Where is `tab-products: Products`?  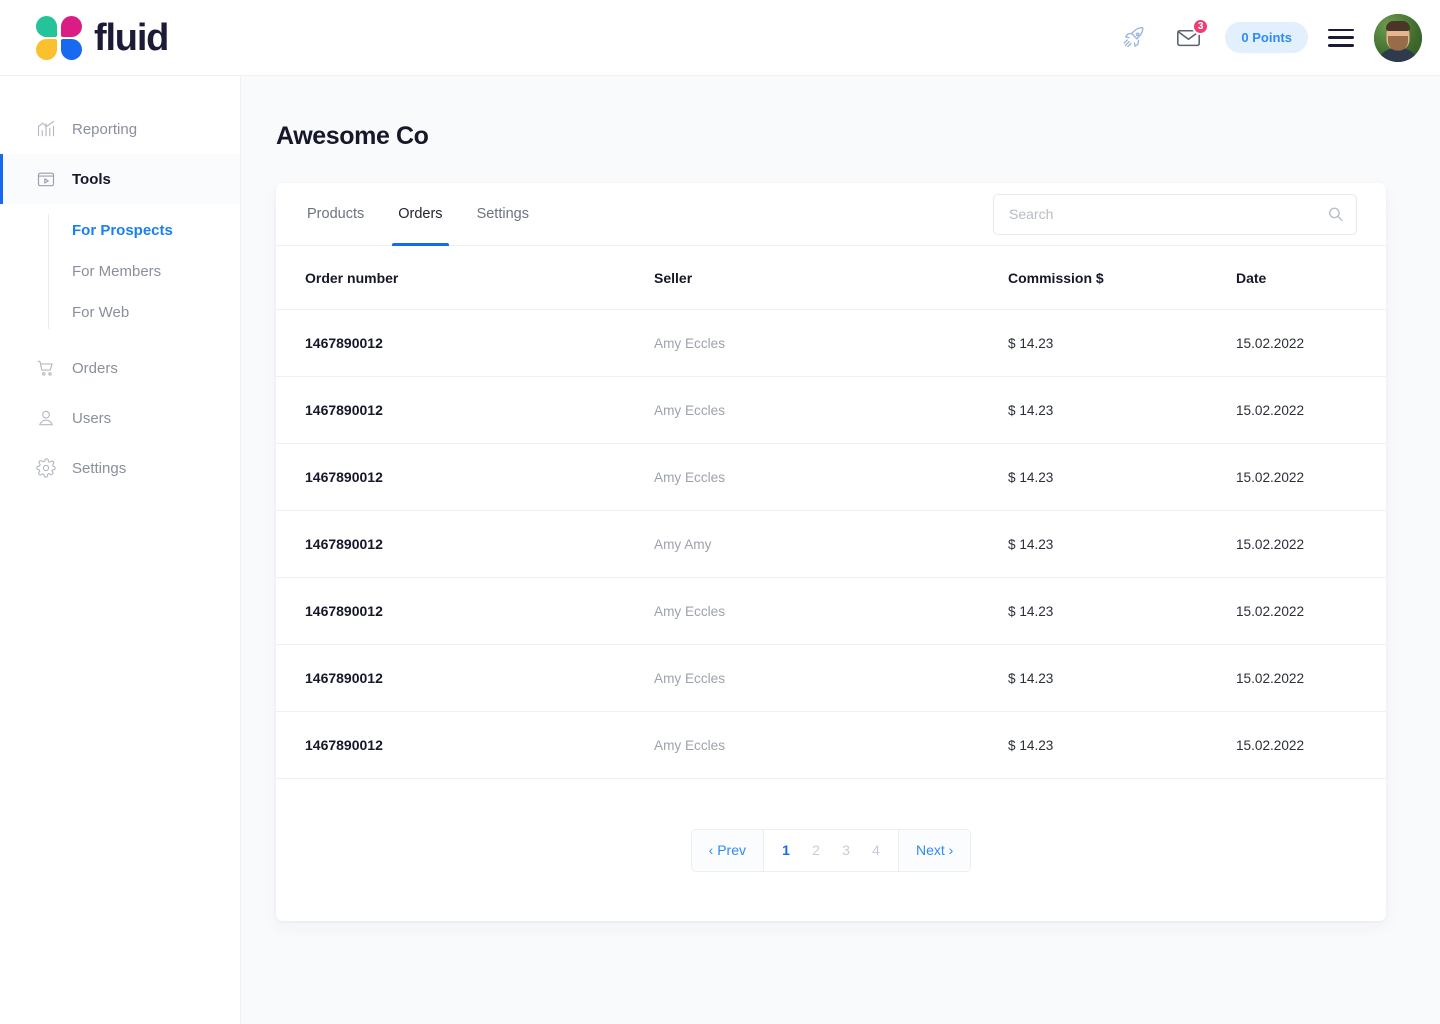
tab-products: Products is located at coordinates (335, 214).